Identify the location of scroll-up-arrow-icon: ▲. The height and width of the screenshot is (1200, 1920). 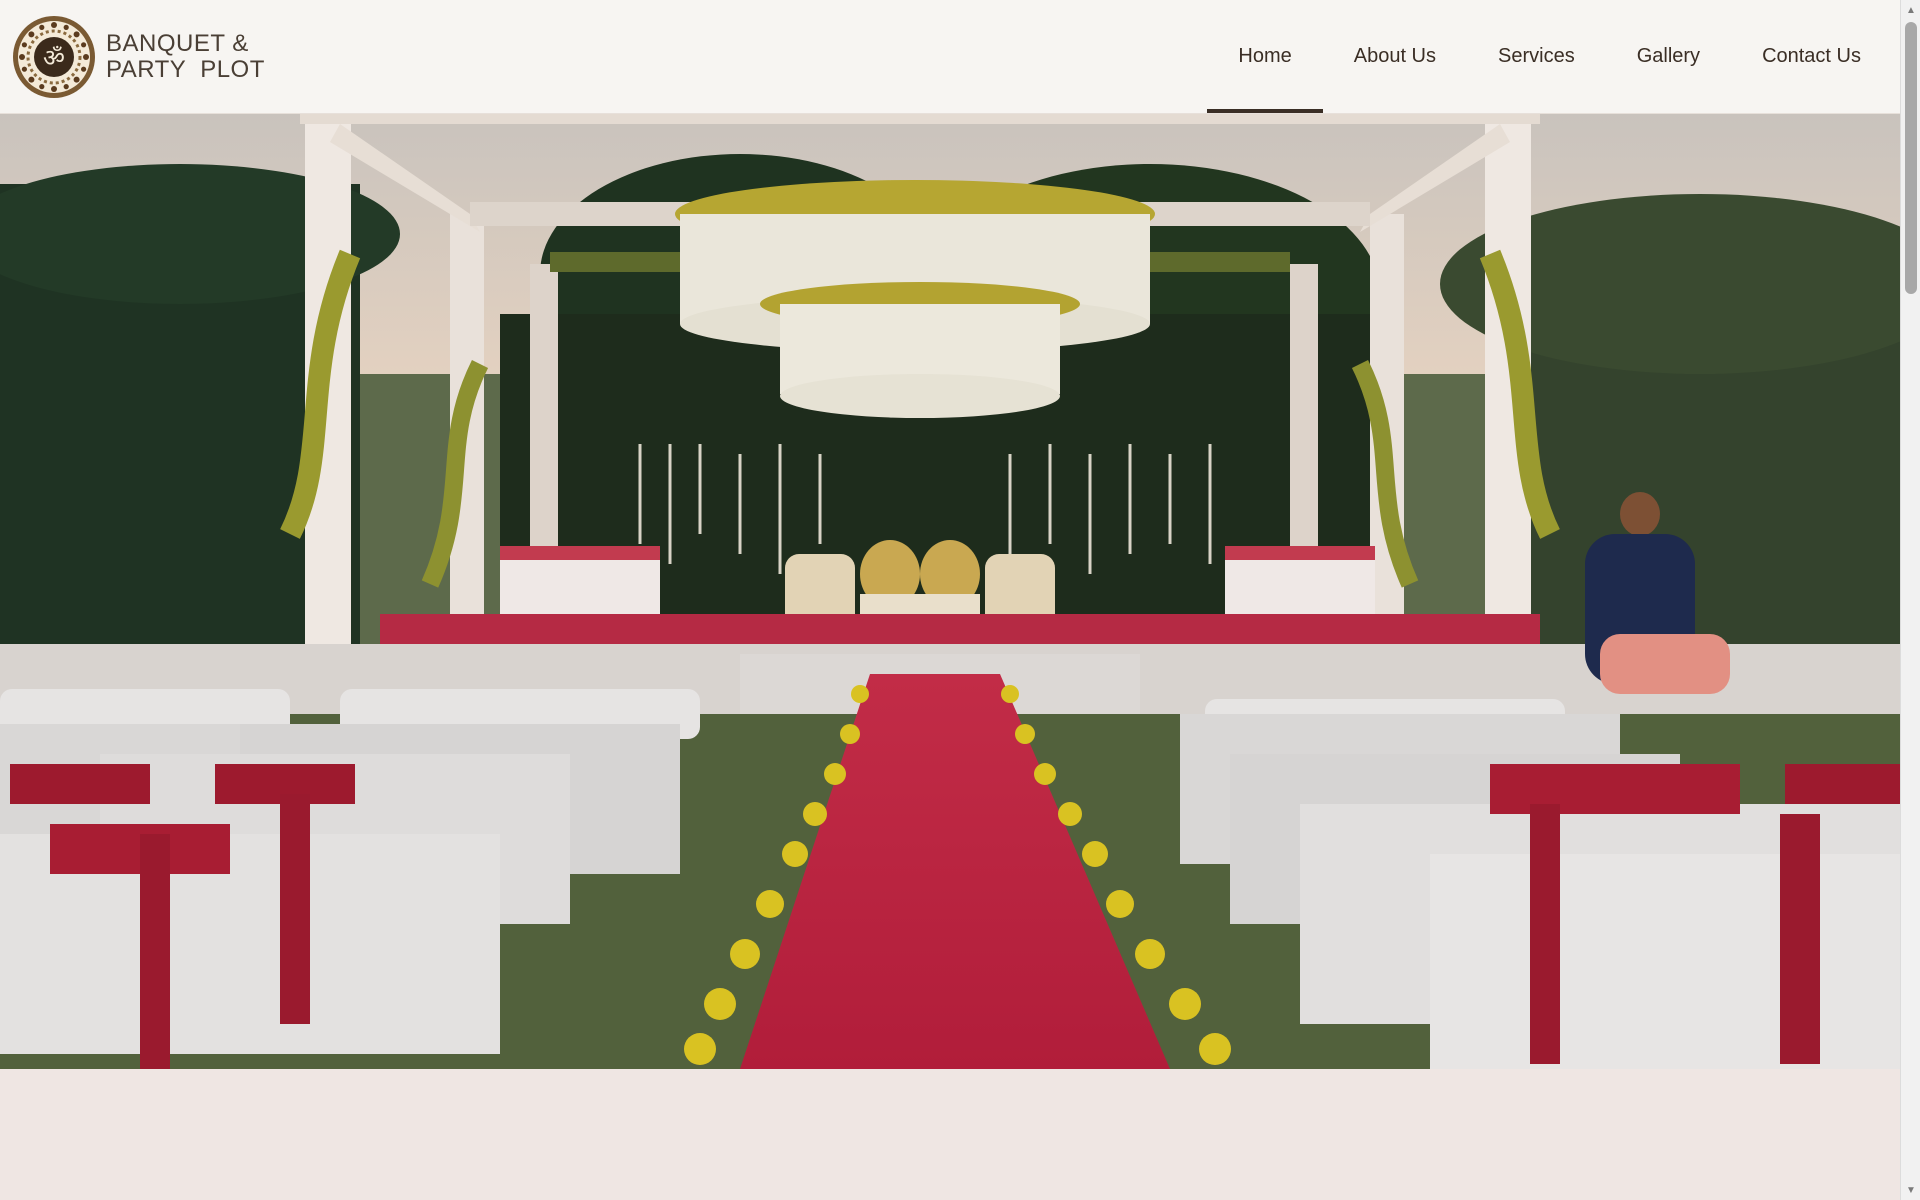
(1910, 10).